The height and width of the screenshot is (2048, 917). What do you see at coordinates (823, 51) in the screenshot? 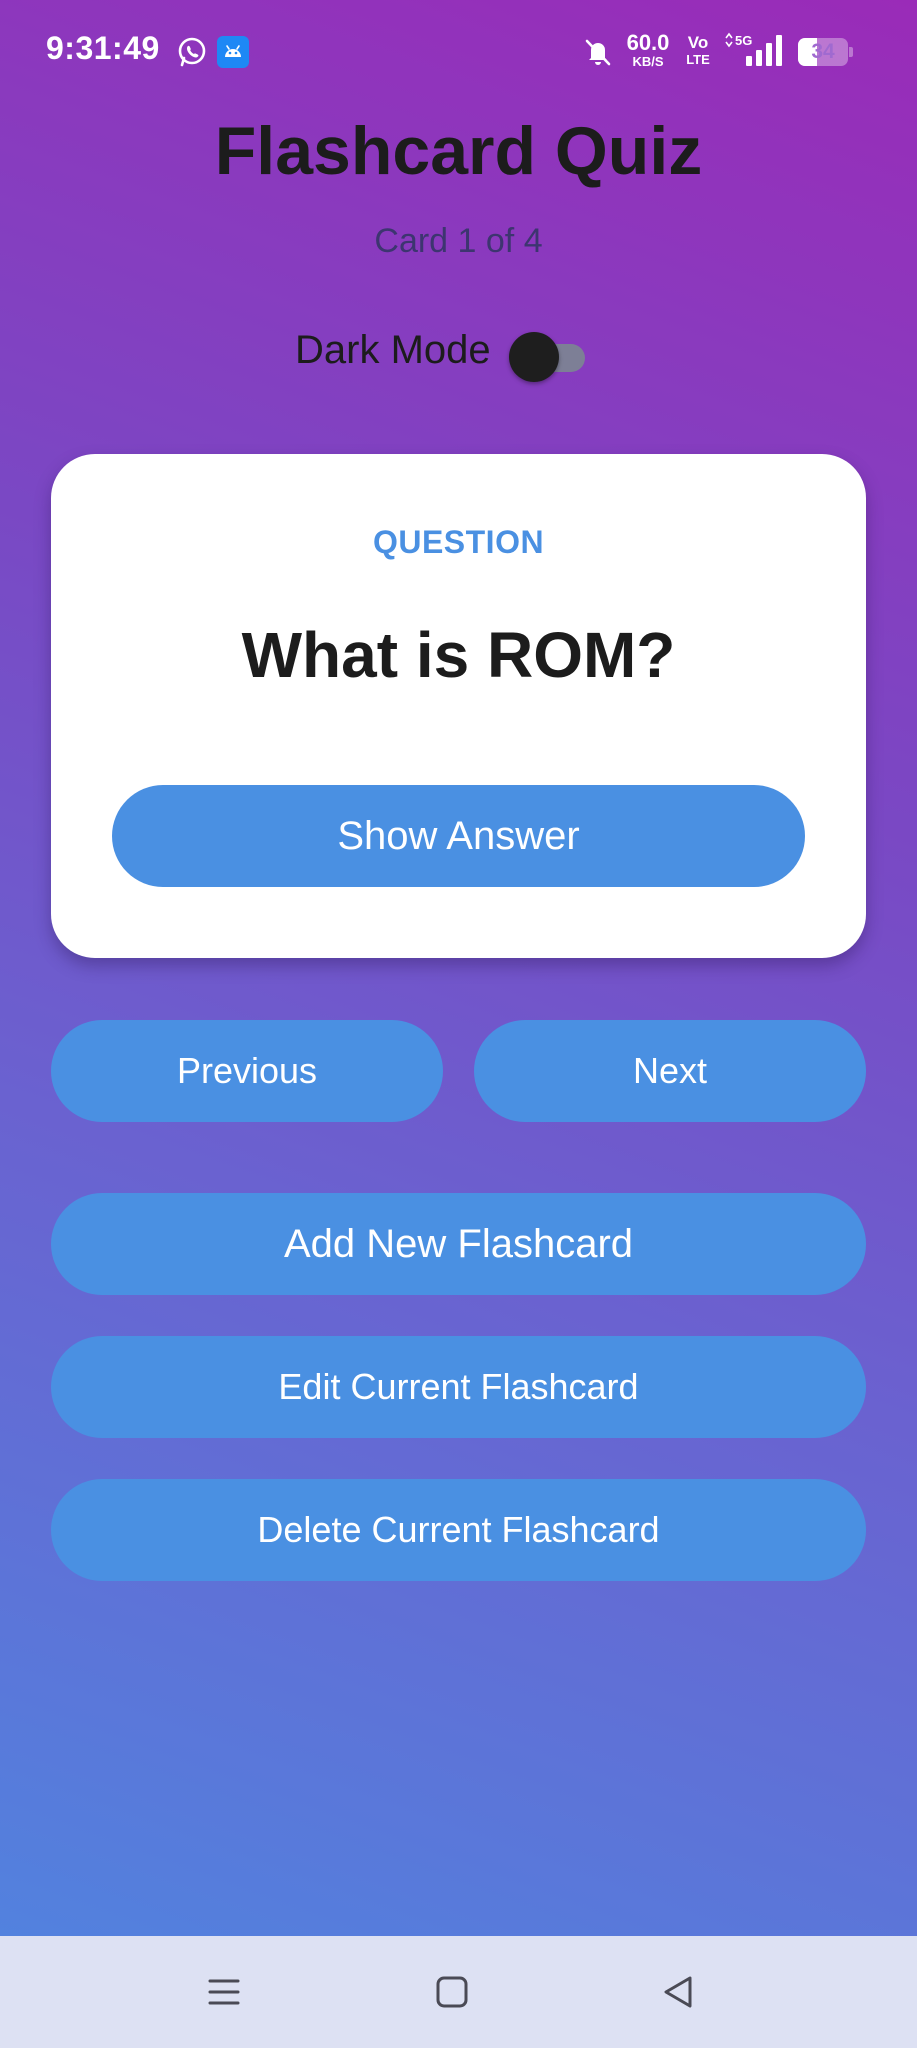
I see `battery-level: 34` at bounding box center [823, 51].